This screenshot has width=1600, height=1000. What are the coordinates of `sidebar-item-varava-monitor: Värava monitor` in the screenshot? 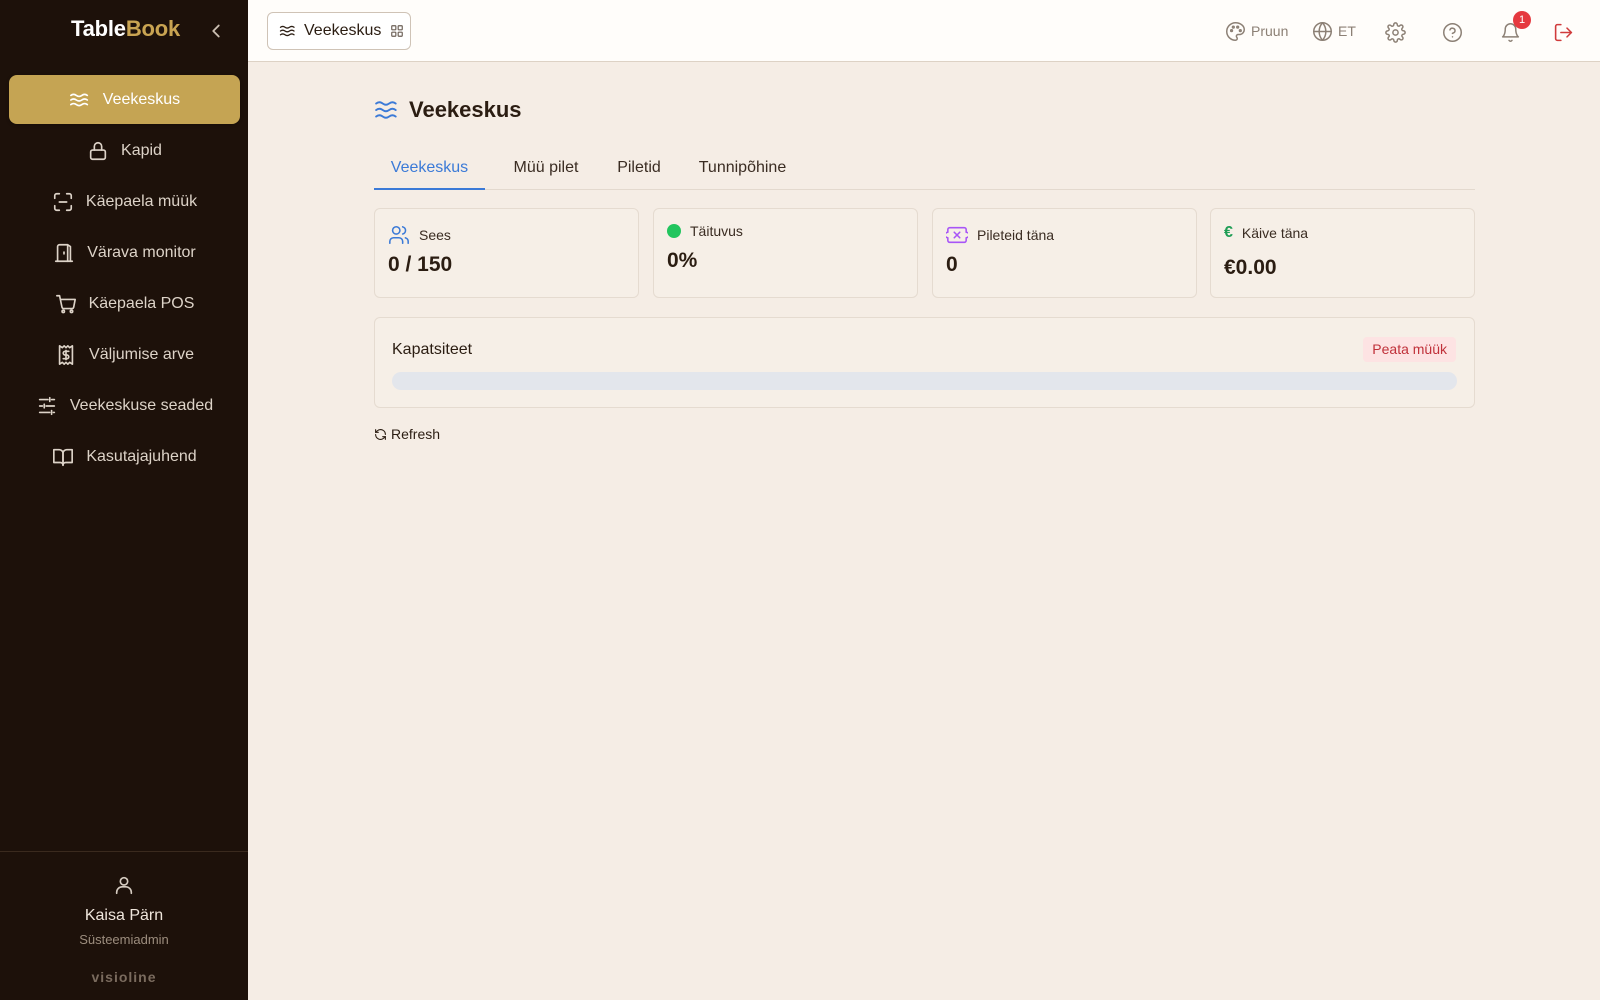 It's located at (124, 252).